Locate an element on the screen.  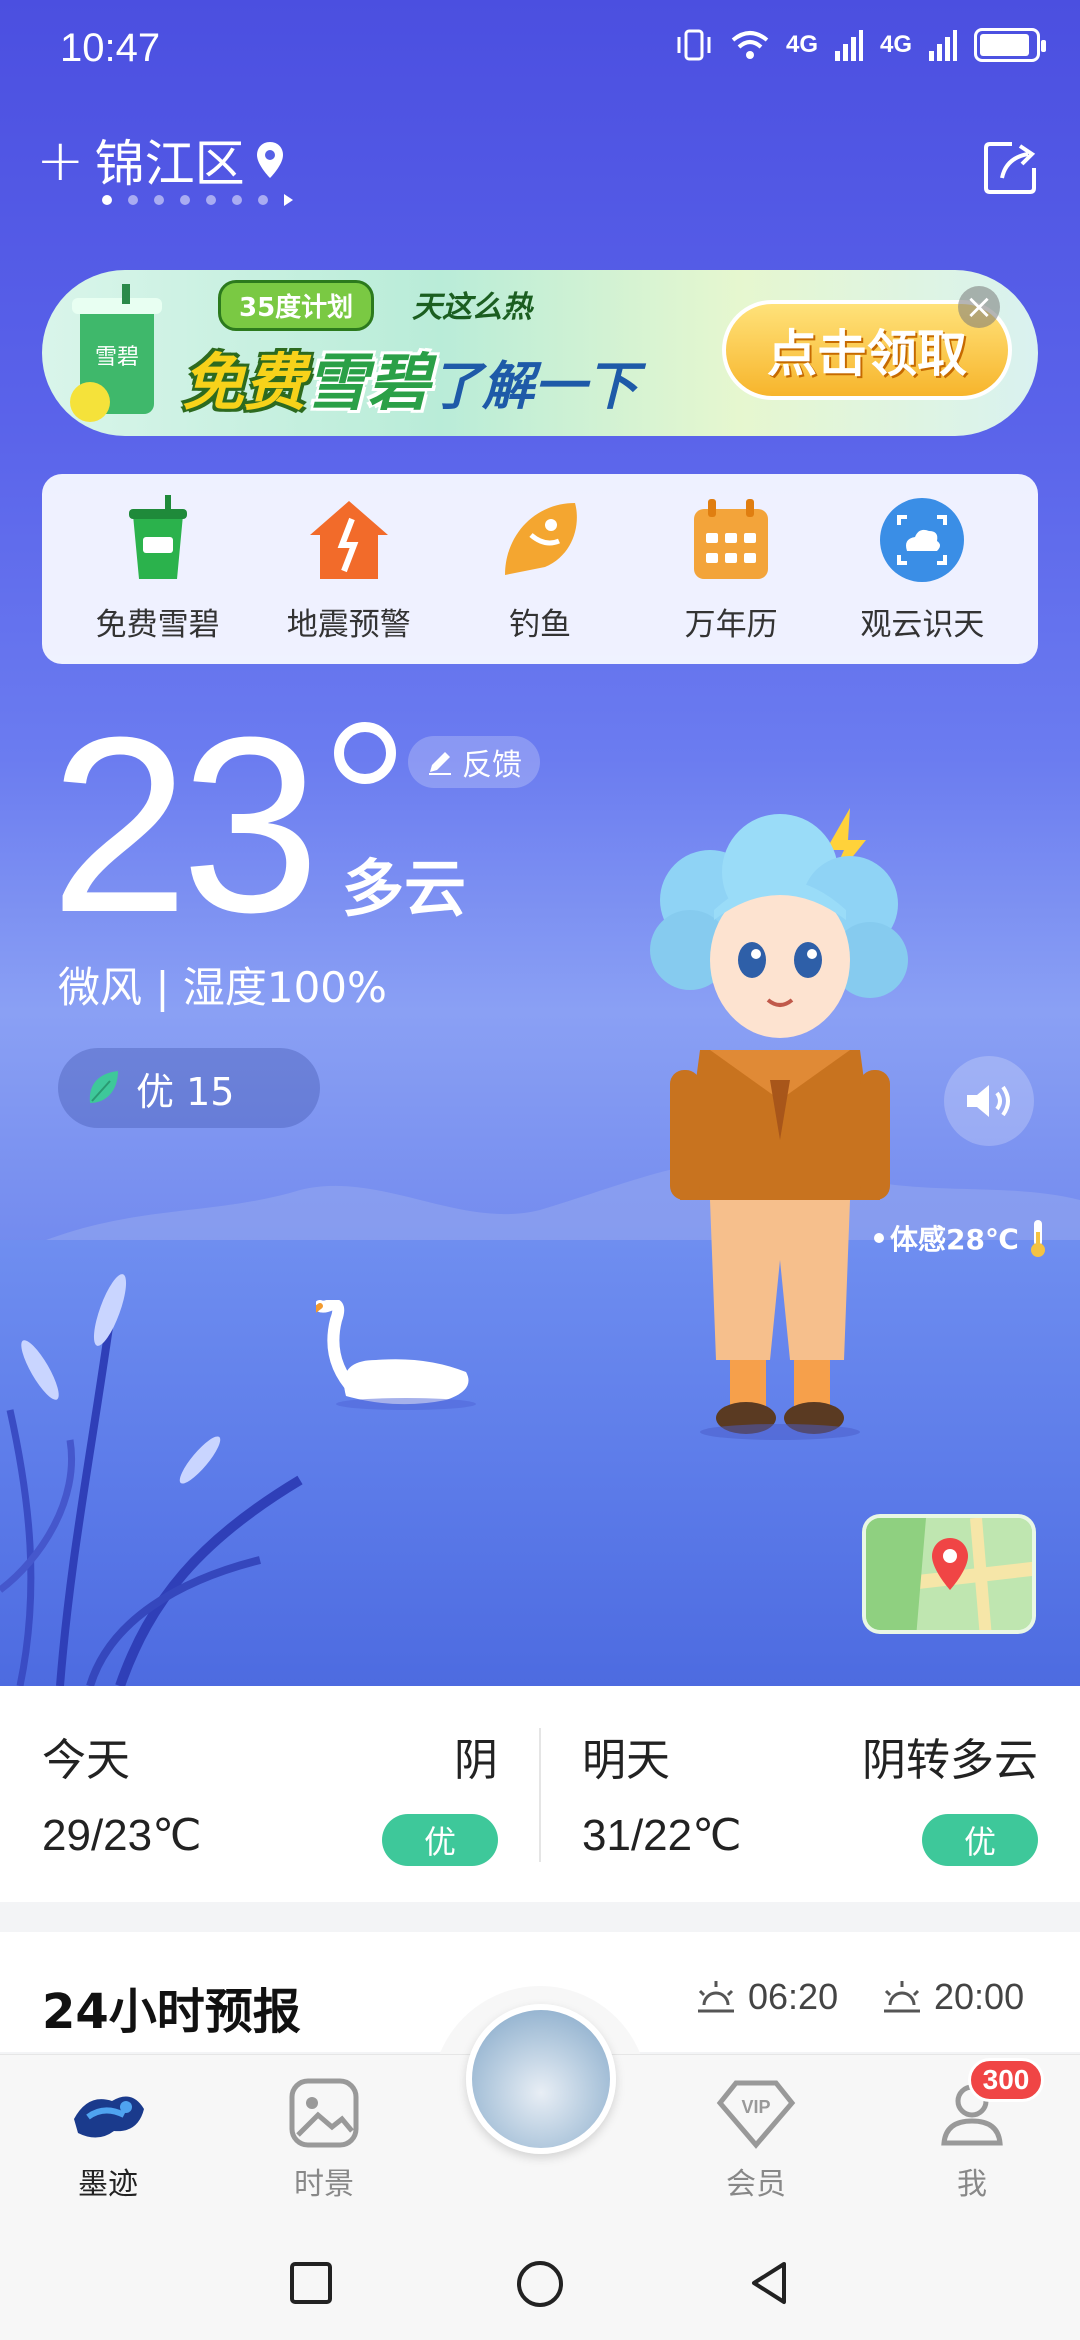
sprite-cup-illustration: 雪碧 is located at coordinates (116, 353).